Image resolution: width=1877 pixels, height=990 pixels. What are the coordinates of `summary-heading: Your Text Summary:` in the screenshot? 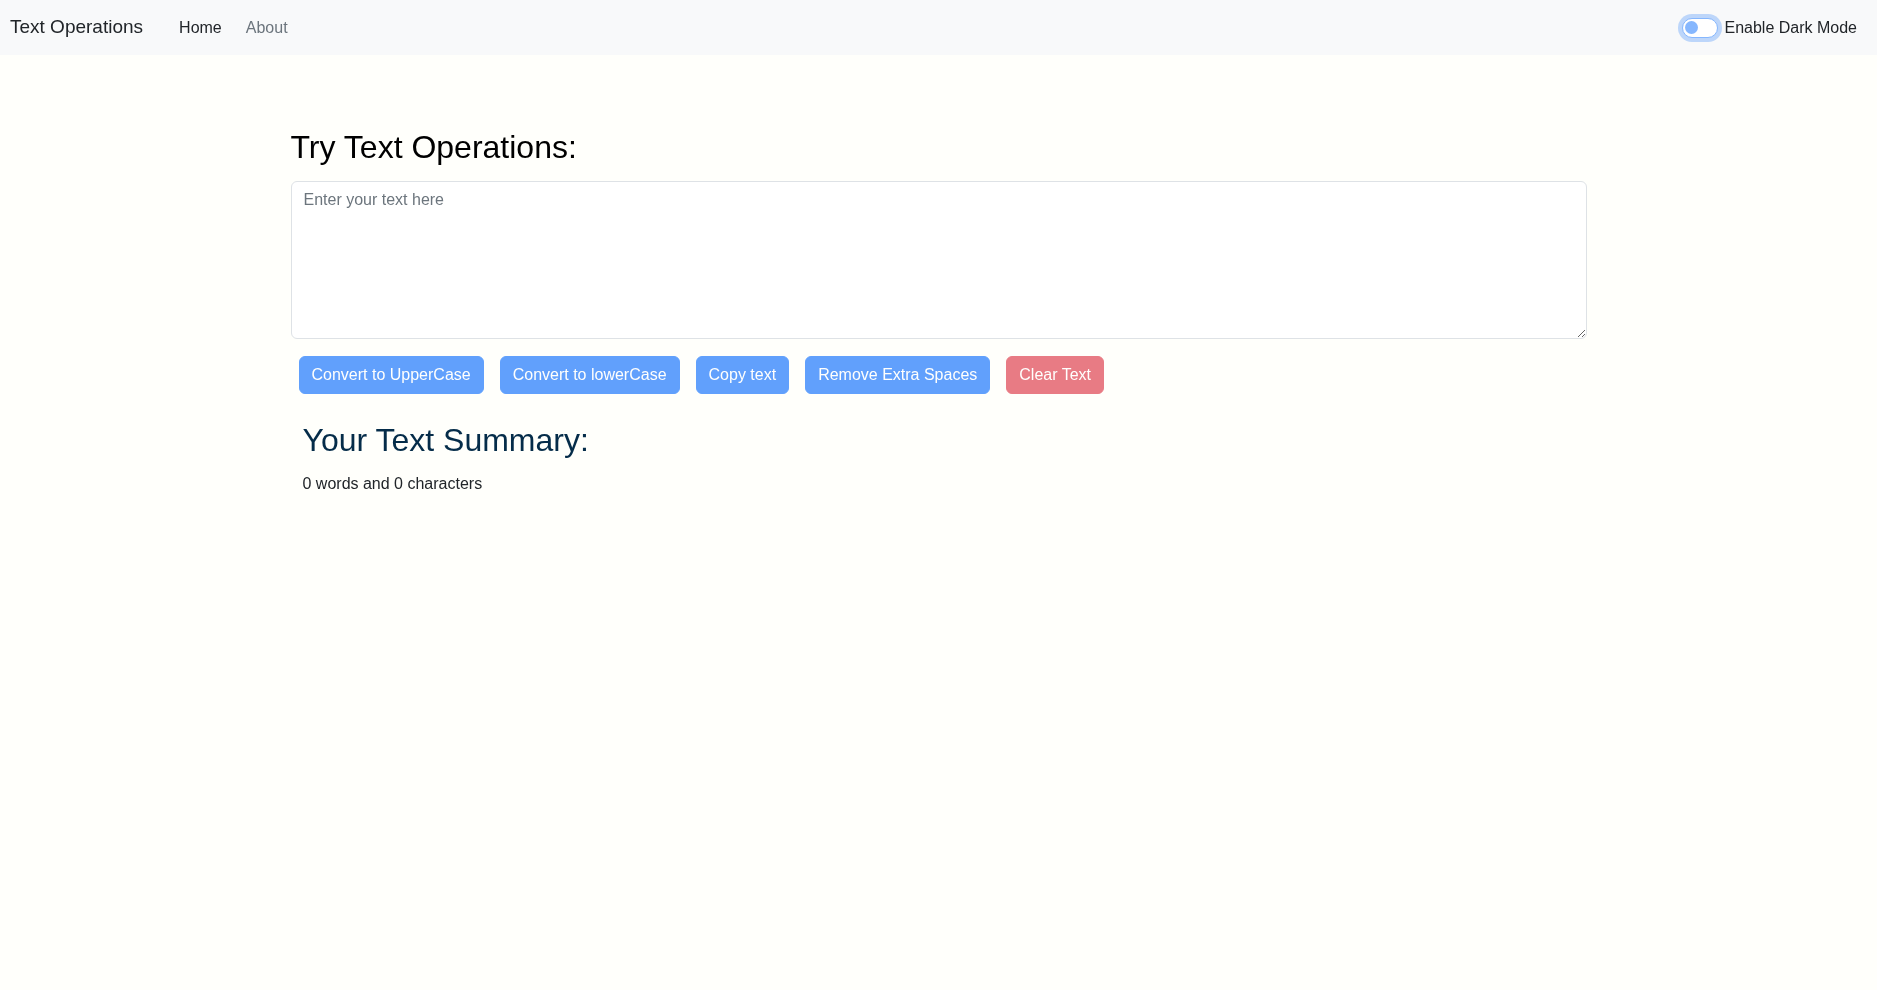 It's located at (446, 440).